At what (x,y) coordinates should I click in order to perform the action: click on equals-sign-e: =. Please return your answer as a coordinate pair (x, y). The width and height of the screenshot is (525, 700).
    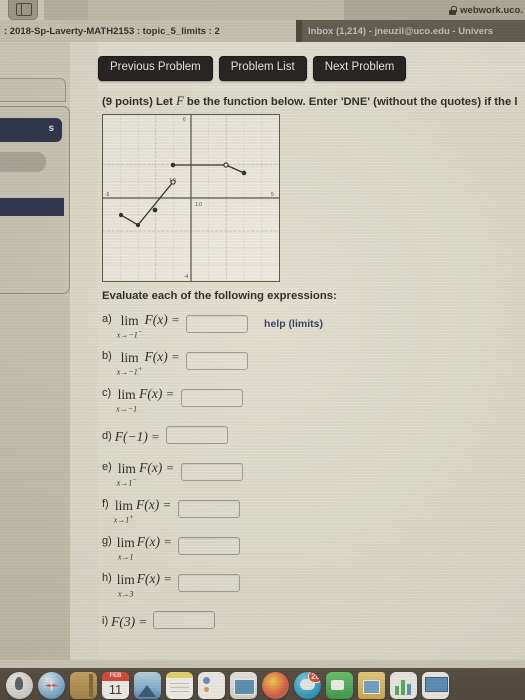
    Looking at the image, I should click on (170, 468).